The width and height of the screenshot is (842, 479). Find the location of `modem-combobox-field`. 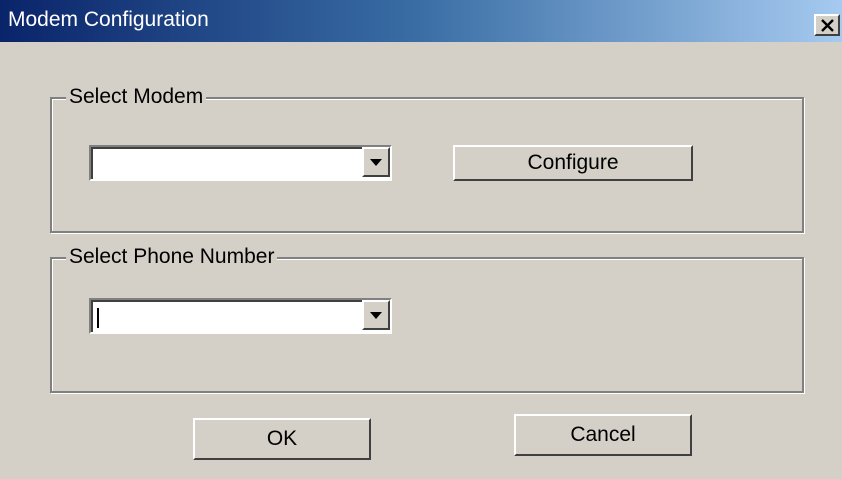

modem-combobox-field is located at coordinates (240, 163).